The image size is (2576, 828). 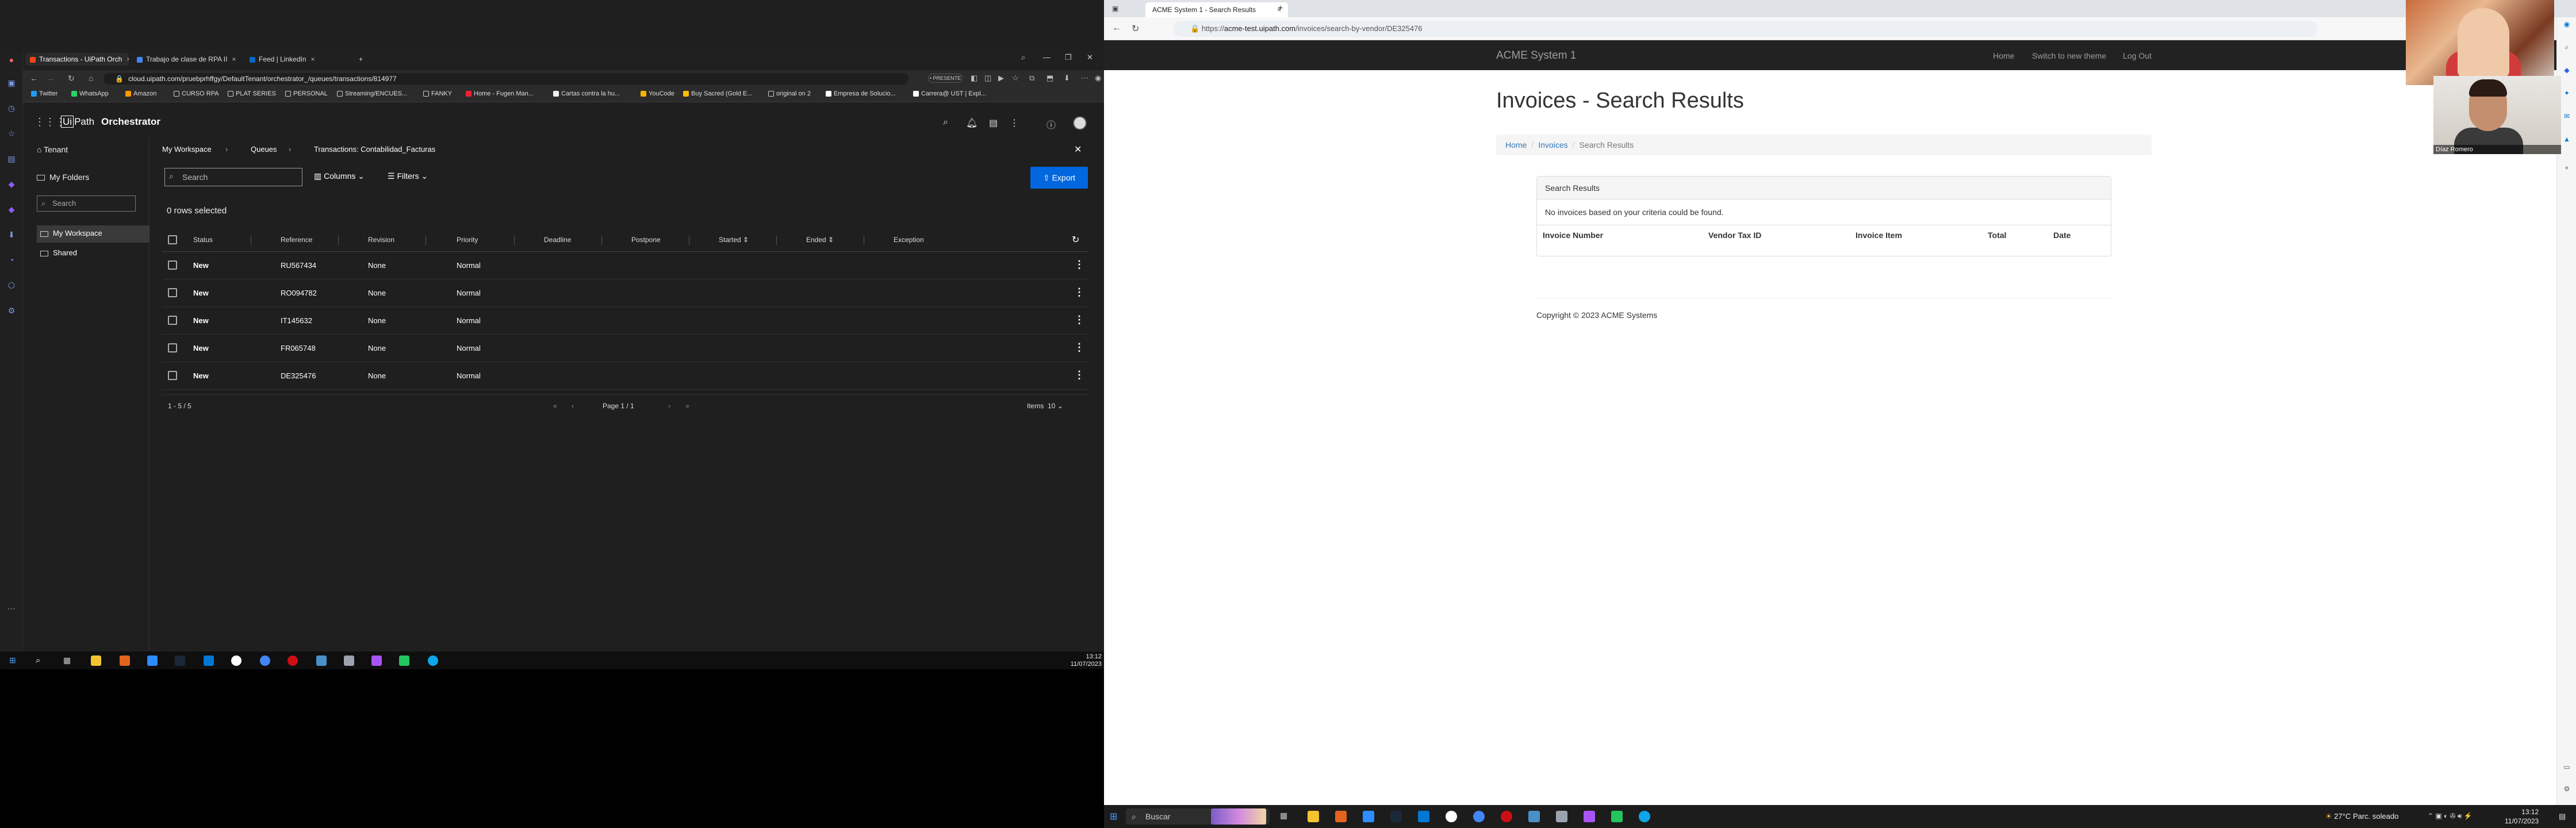 I want to click on uipath-logo: Ui Path Orchestrator, so click(x=110, y=122).